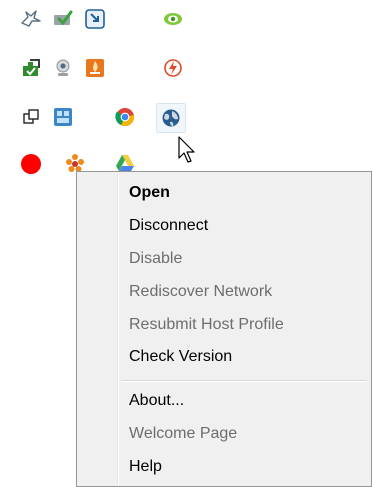 The width and height of the screenshot is (372, 487). What do you see at coordinates (189, 151) in the screenshot?
I see `arrow-cursor-icon` at bounding box center [189, 151].